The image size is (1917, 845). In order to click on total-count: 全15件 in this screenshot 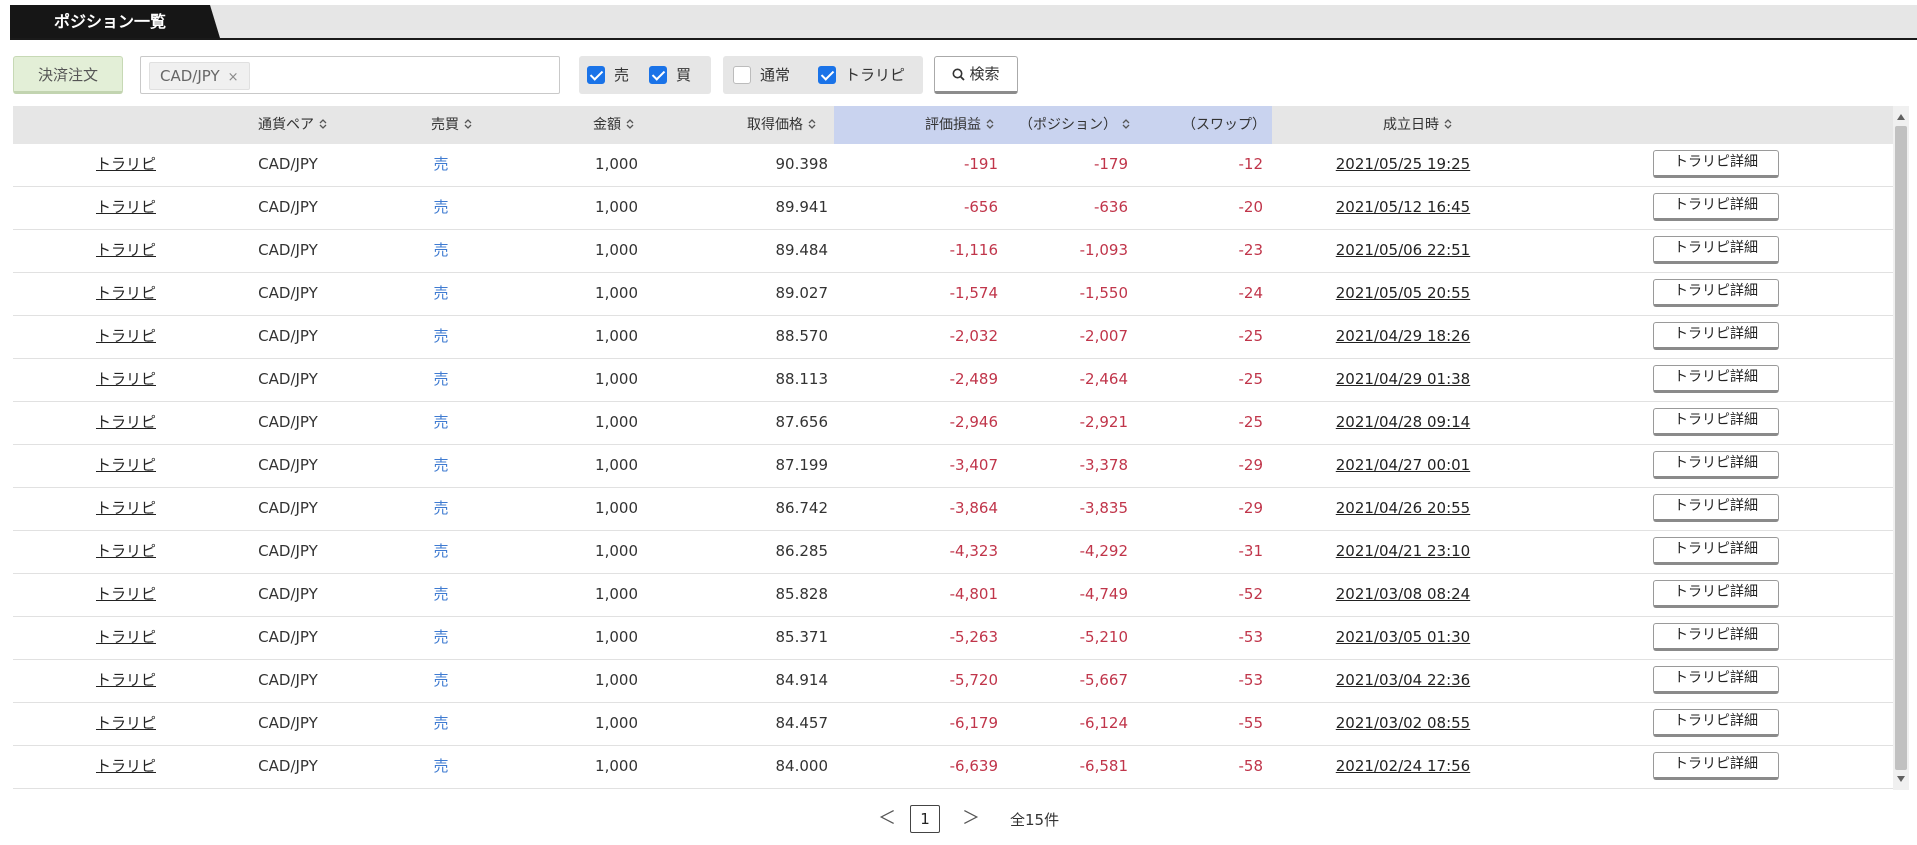, I will do `click(1035, 820)`.